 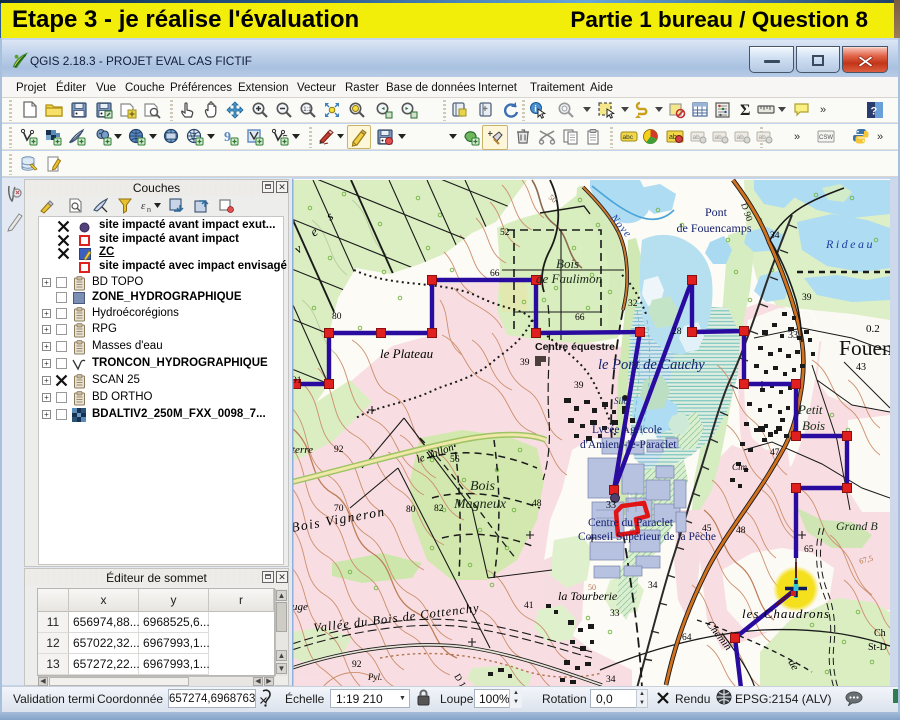 I want to click on svg-text: de Faulimon, so click(x=569, y=278).